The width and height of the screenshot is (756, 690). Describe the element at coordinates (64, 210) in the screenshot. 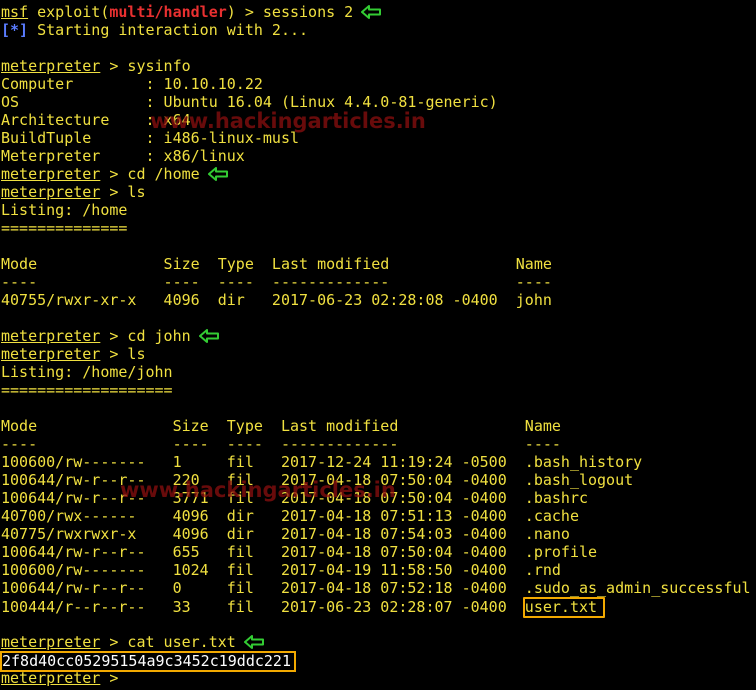

I see `terminal-text: Listing: /home` at that location.